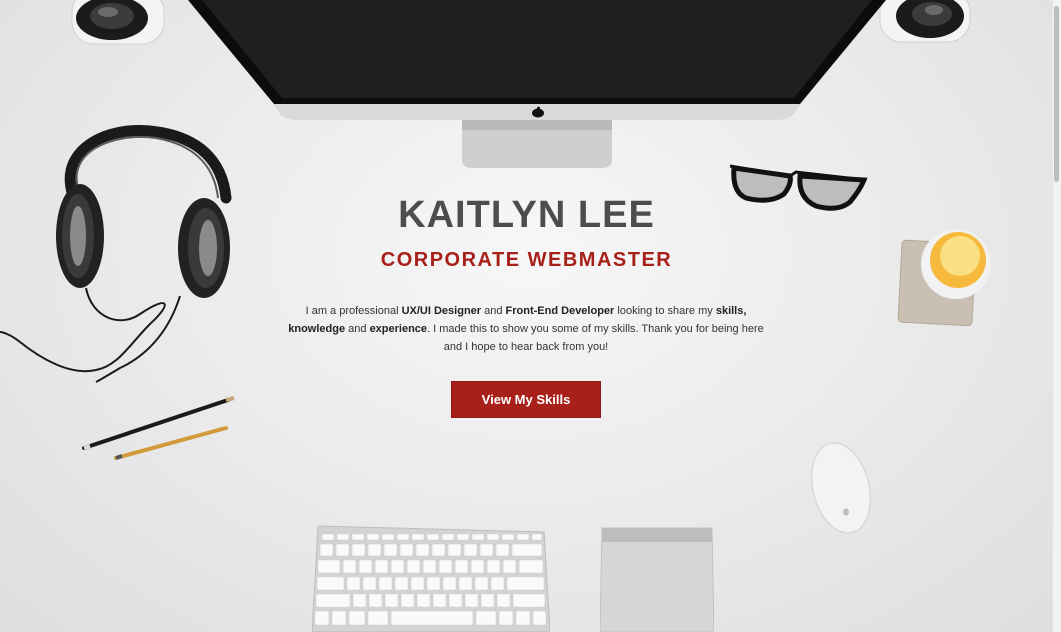 Image resolution: width=1061 pixels, height=632 pixels. What do you see at coordinates (441, 311) in the screenshot?
I see `intro-emphasis: UX/UI Designer` at bounding box center [441, 311].